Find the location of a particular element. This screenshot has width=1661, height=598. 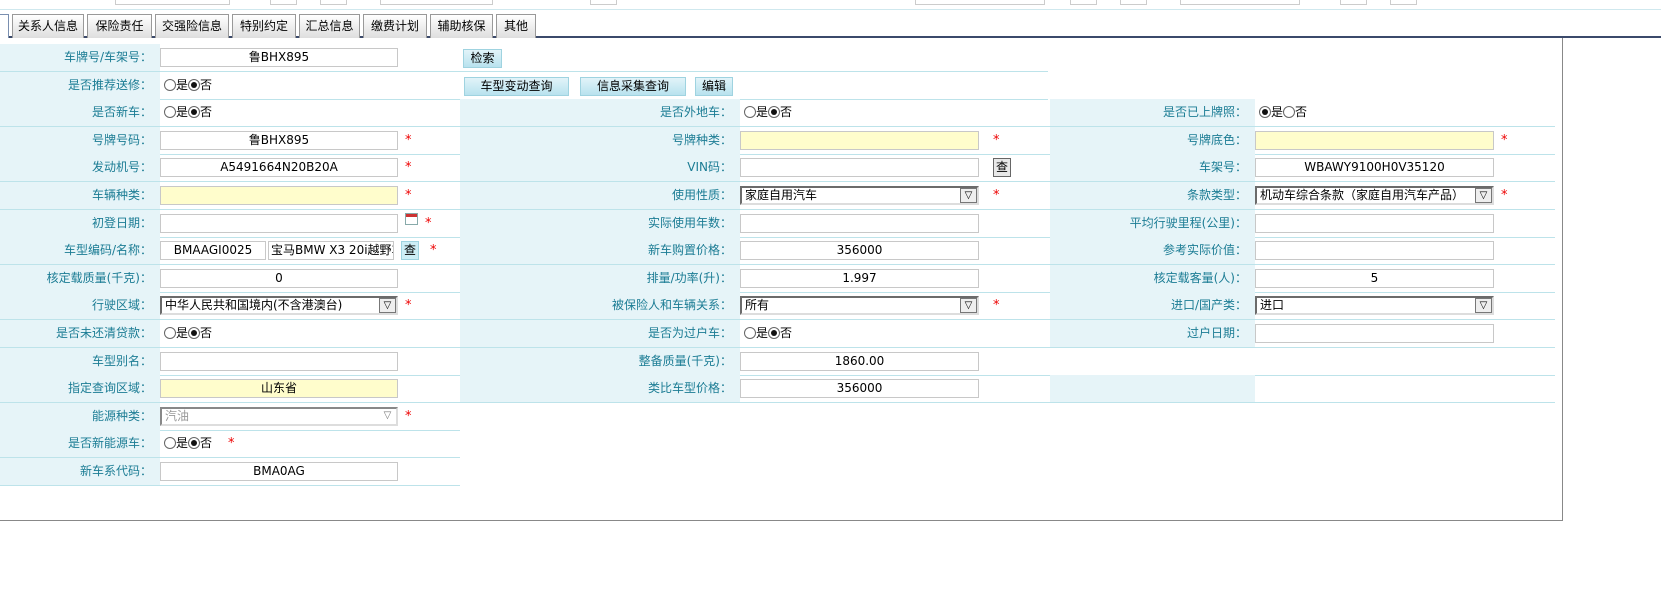

text-input: 山东省 is located at coordinates (279, 389).